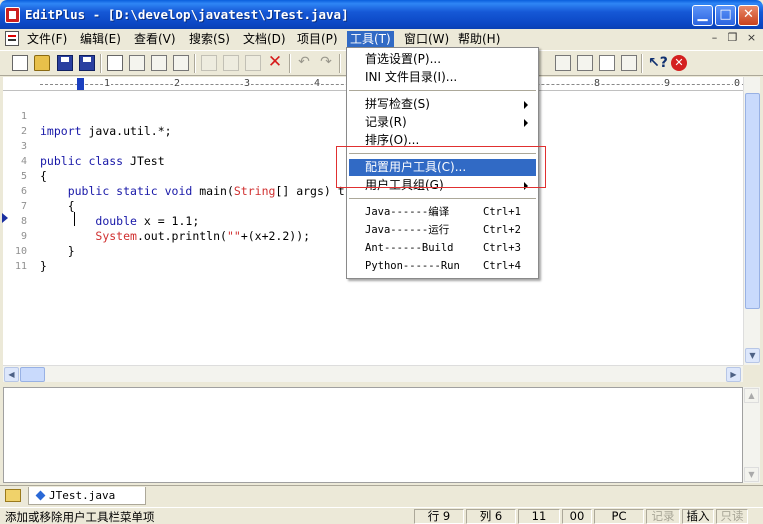 The width and height of the screenshot is (763, 524). Describe the element at coordinates (679, 63) in the screenshot. I see `stop-icon: ✕` at that location.